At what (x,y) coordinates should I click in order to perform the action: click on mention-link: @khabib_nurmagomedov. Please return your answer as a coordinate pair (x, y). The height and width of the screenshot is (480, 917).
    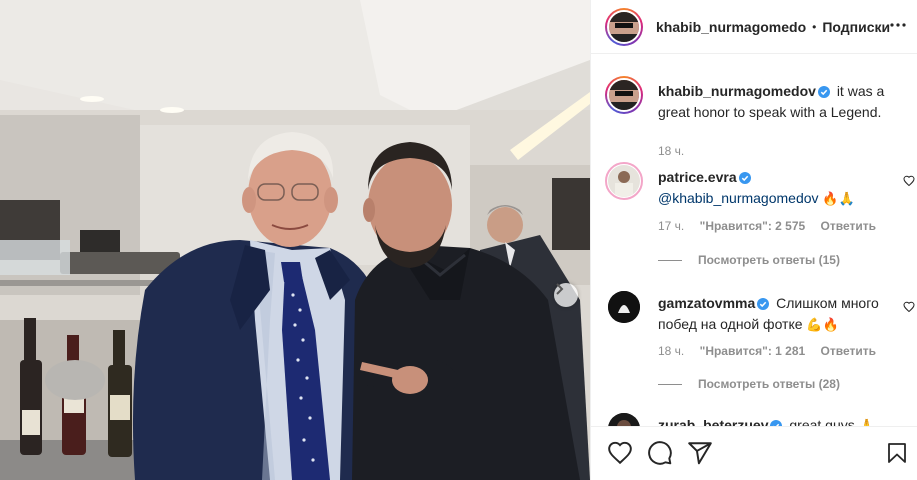
    Looking at the image, I should click on (738, 198).